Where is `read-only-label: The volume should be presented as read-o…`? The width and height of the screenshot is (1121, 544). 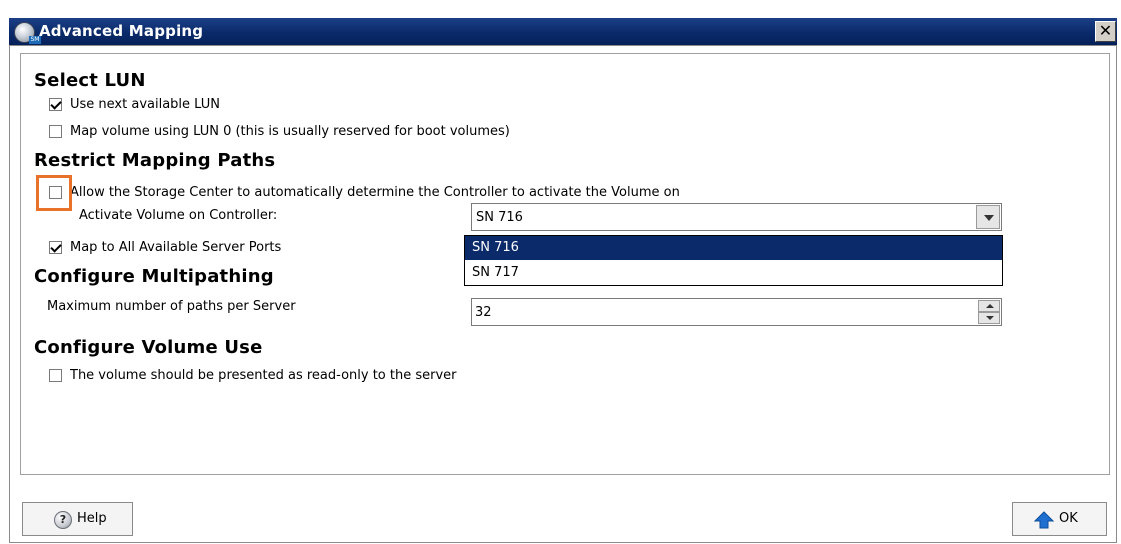 read-only-label: The volume should be presented as read-o… is located at coordinates (263, 375).